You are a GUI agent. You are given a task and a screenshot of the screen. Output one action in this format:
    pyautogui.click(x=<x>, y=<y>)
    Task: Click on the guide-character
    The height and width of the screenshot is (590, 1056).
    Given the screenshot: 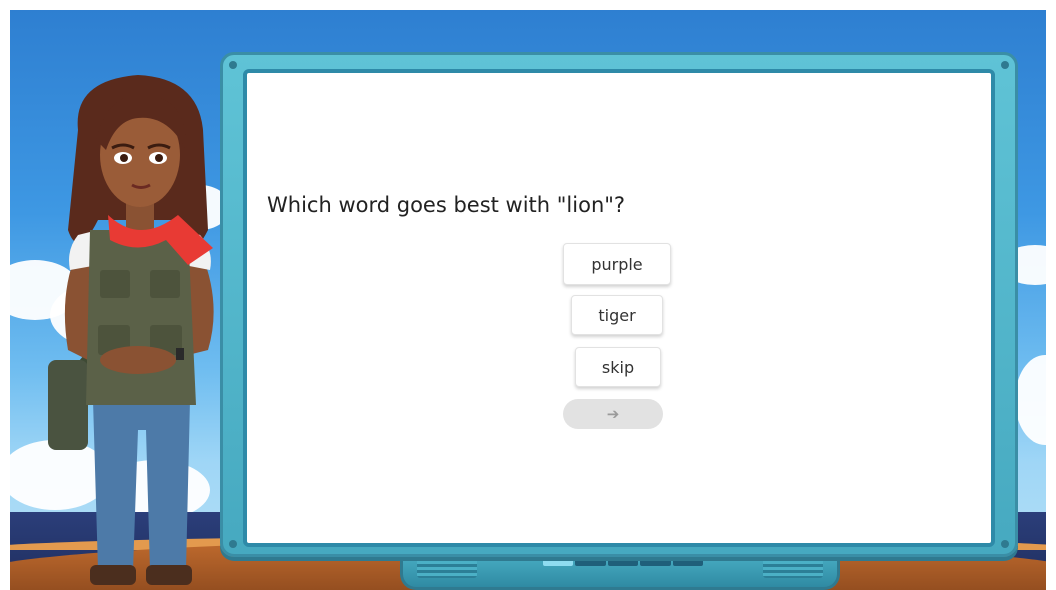 What is the action you would take?
    pyautogui.click(x=131, y=330)
    